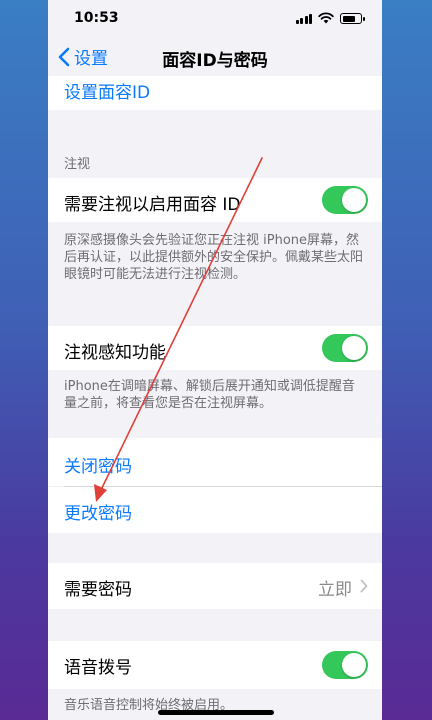  Describe the element at coordinates (96, 18) in the screenshot. I see `status-time: 10:53` at that location.